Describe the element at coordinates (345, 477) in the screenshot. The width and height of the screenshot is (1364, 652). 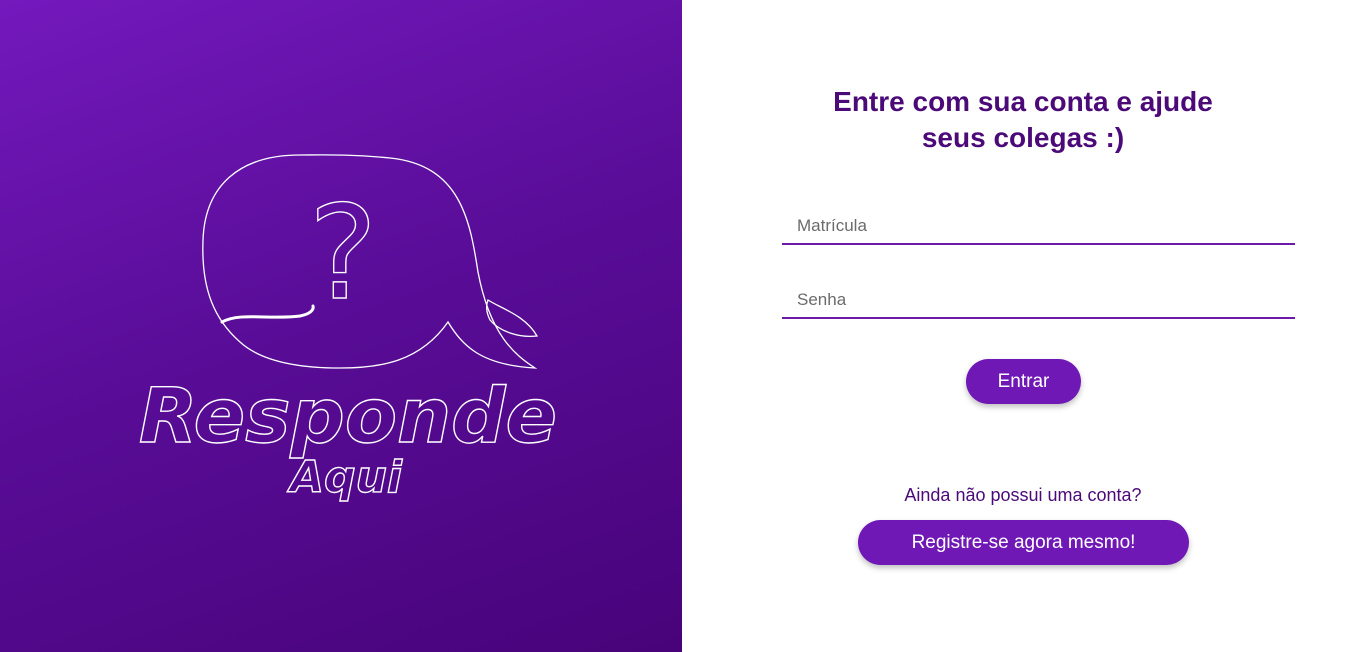
I see `logo-subtitle: Aqui` at that location.